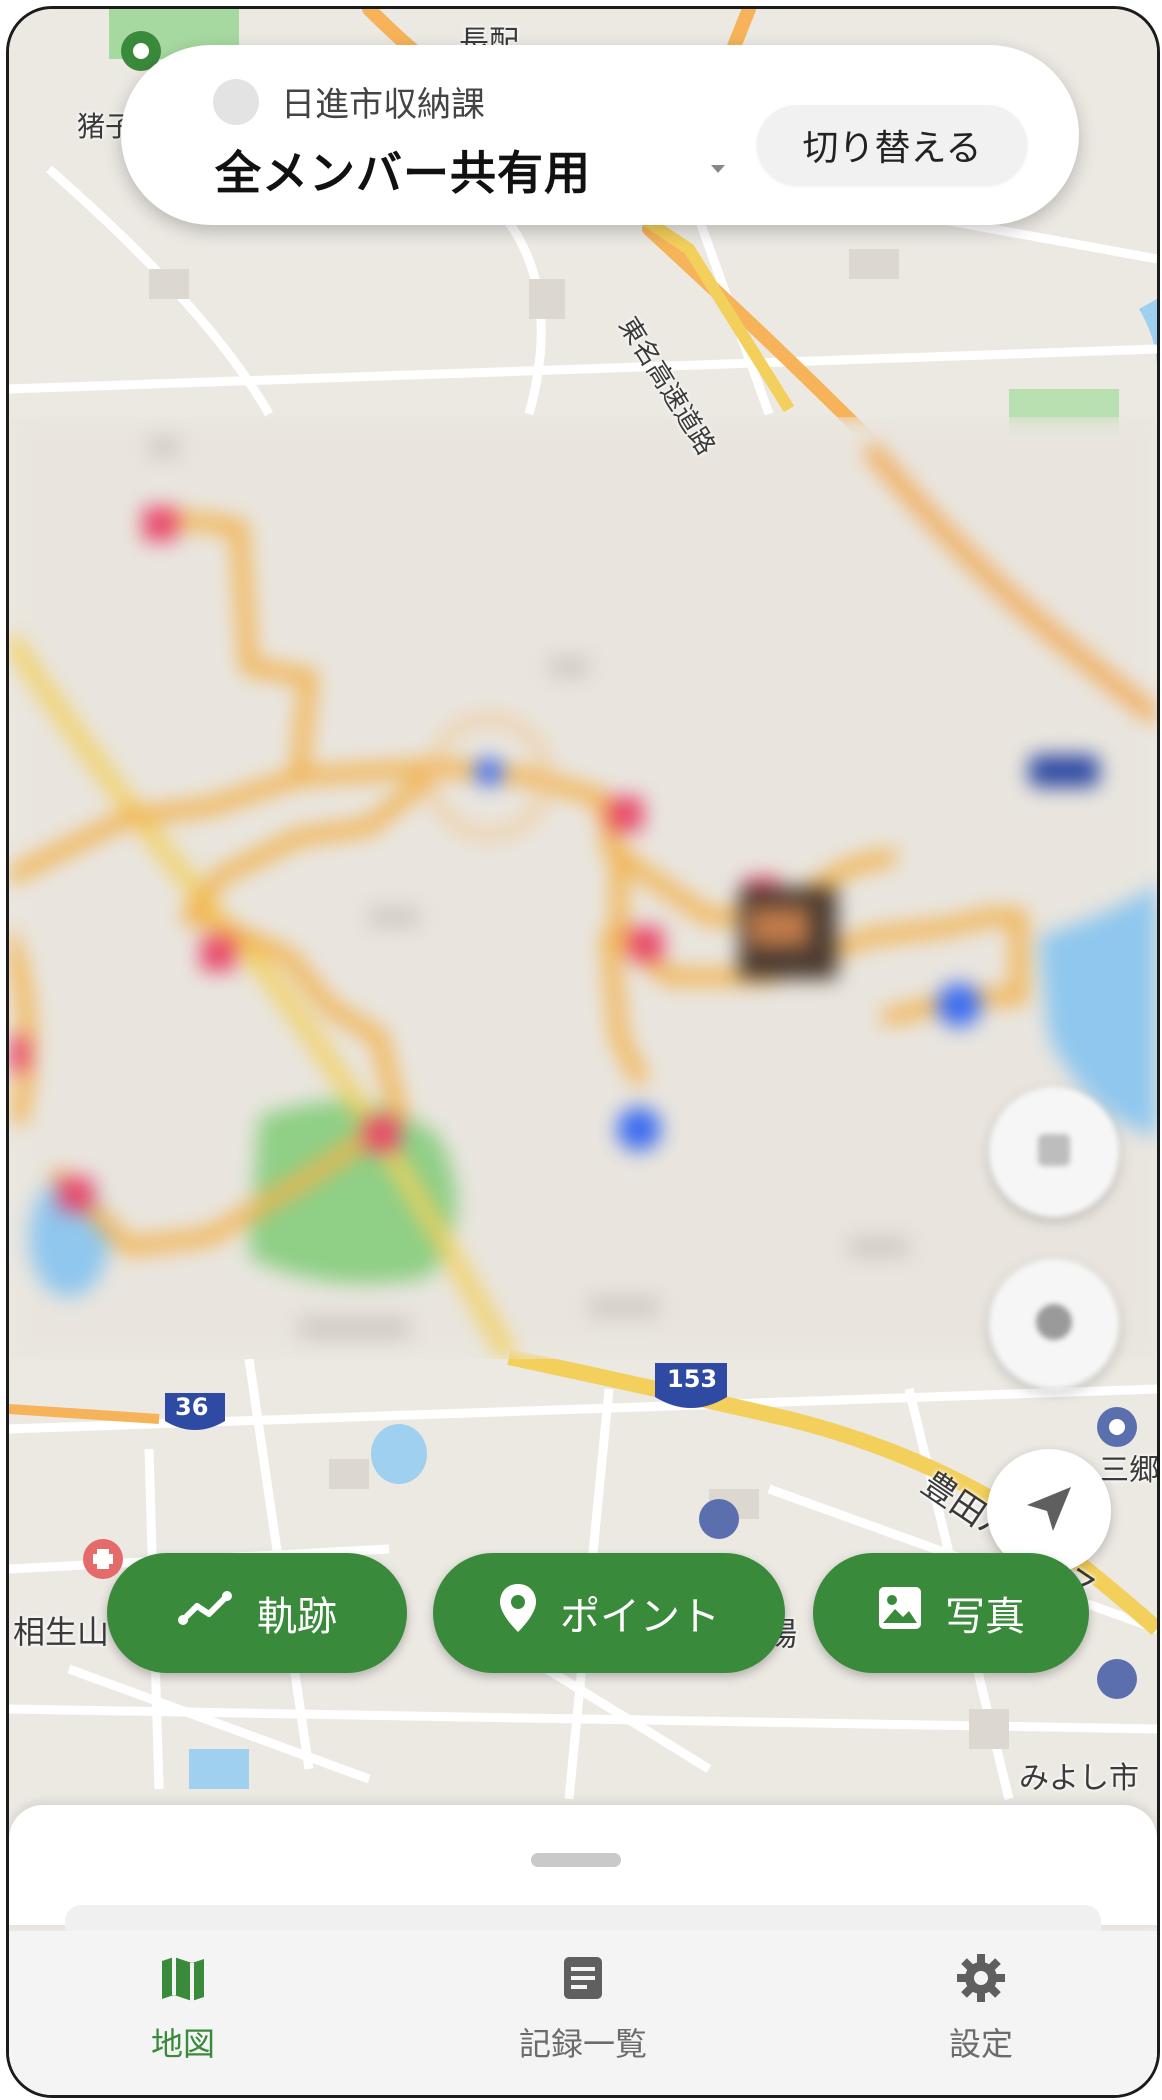 Image resolution: width=1162 pixels, height=2100 pixels. I want to click on group-name: 全メンバー共有用, so click(403, 170).